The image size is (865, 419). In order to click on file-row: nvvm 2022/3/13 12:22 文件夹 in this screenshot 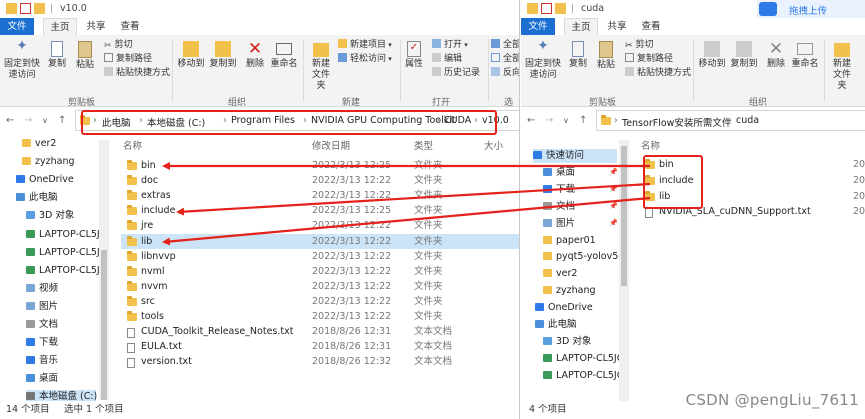, I will do `click(320, 286)`.